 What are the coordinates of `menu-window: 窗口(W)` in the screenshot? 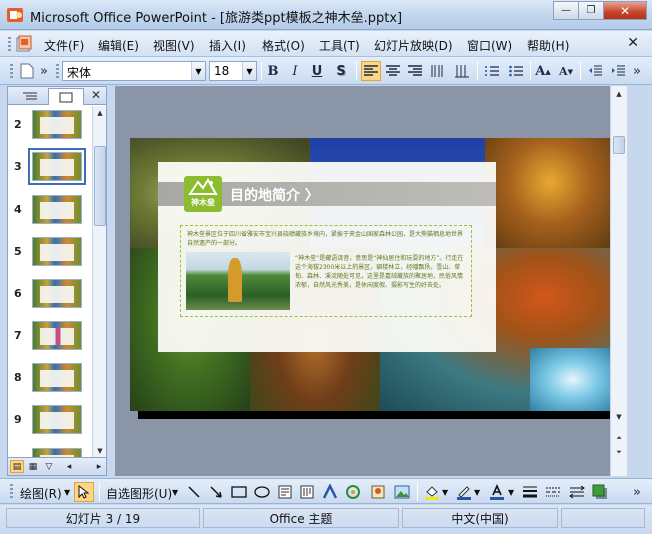 It's located at (489, 45).